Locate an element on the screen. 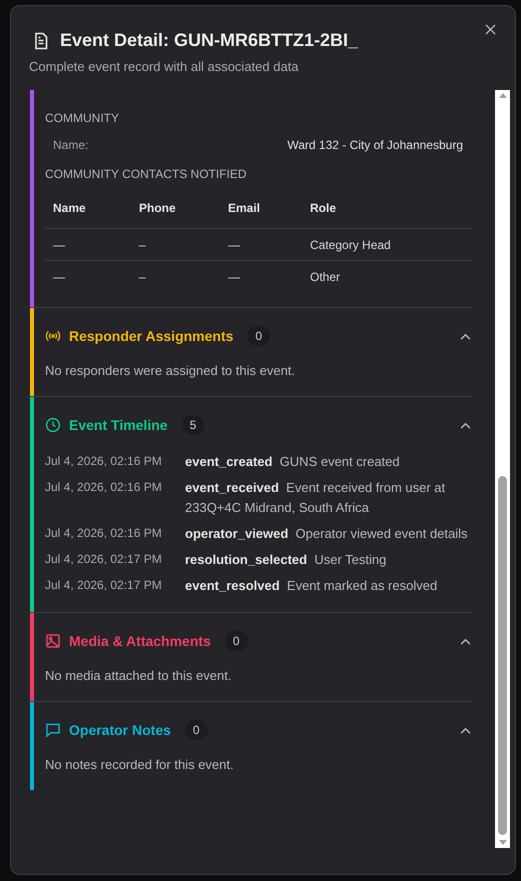  empty-message: No responders were assigned to this event. is located at coordinates (170, 371).